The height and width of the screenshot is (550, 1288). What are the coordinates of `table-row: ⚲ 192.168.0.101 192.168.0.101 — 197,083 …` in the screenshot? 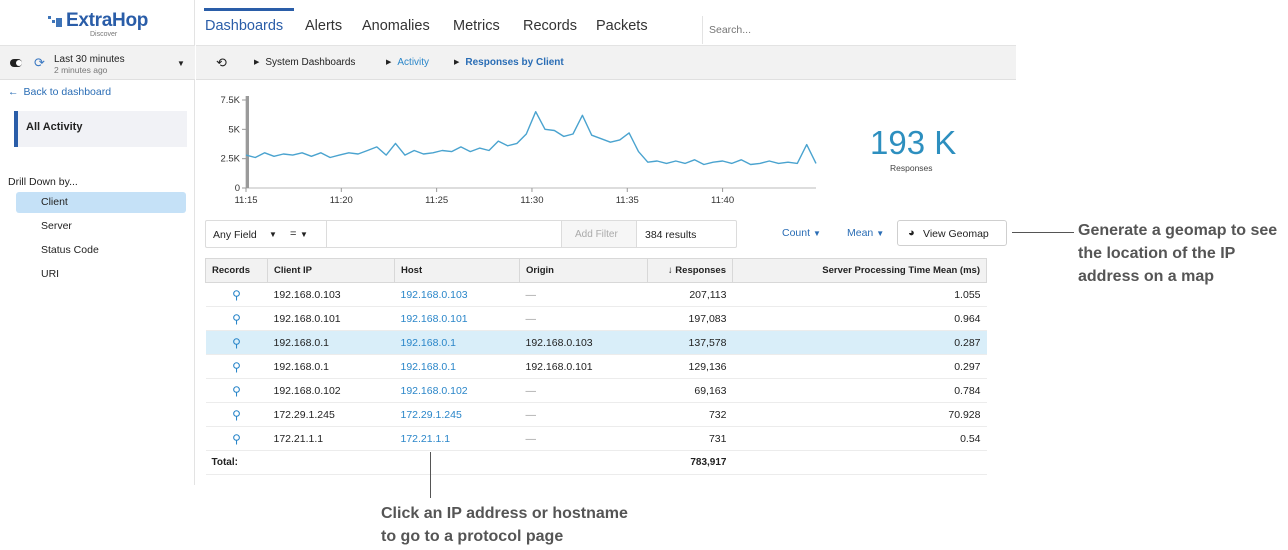 It's located at (596, 318).